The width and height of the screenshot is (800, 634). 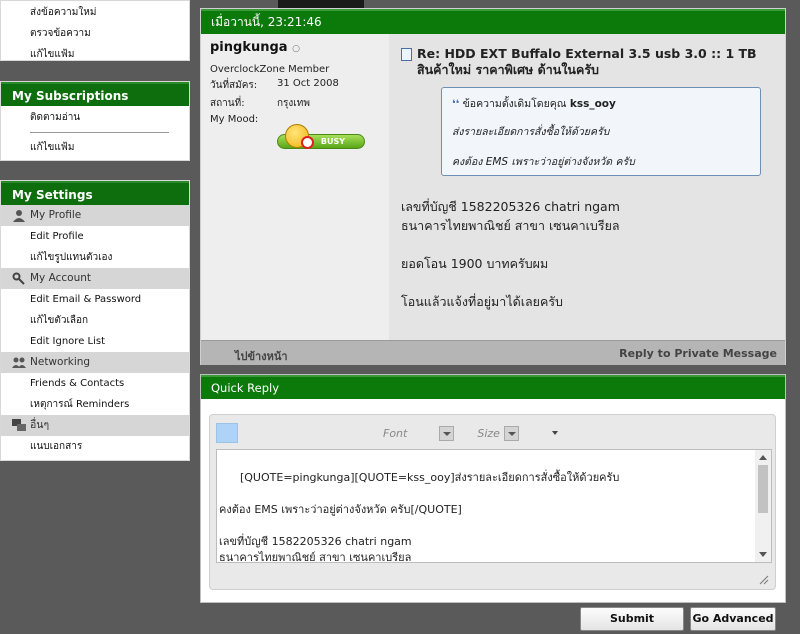 I want to click on post-text-line: ยอดโอน 1900 บาทครับผม, so click(x=475, y=263).